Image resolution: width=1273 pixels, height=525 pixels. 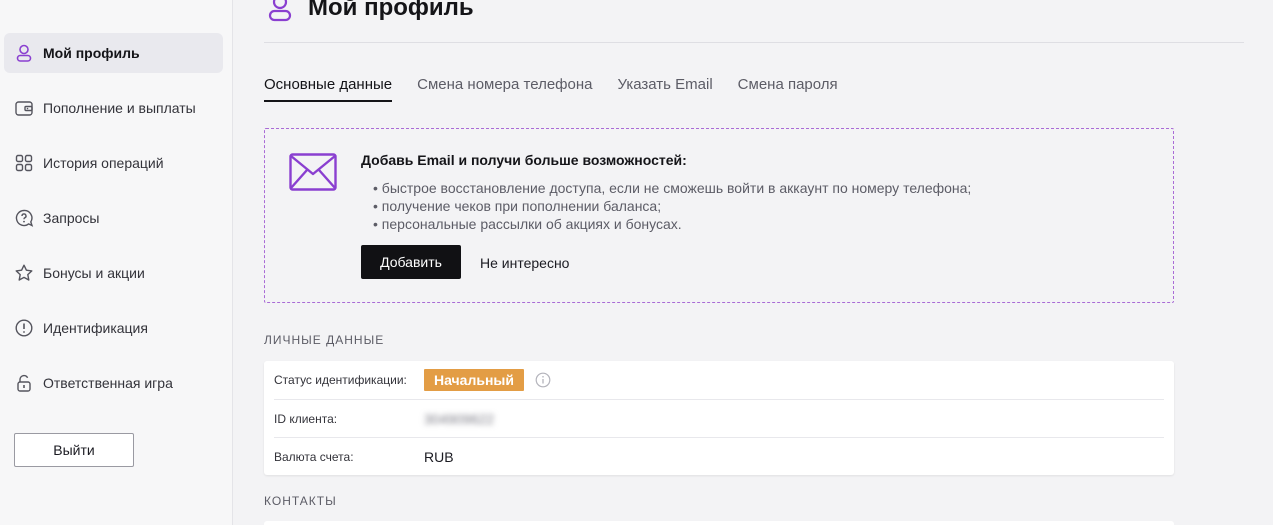 What do you see at coordinates (524, 263) in the screenshot?
I see `not-interested-link: Не интересно` at bounding box center [524, 263].